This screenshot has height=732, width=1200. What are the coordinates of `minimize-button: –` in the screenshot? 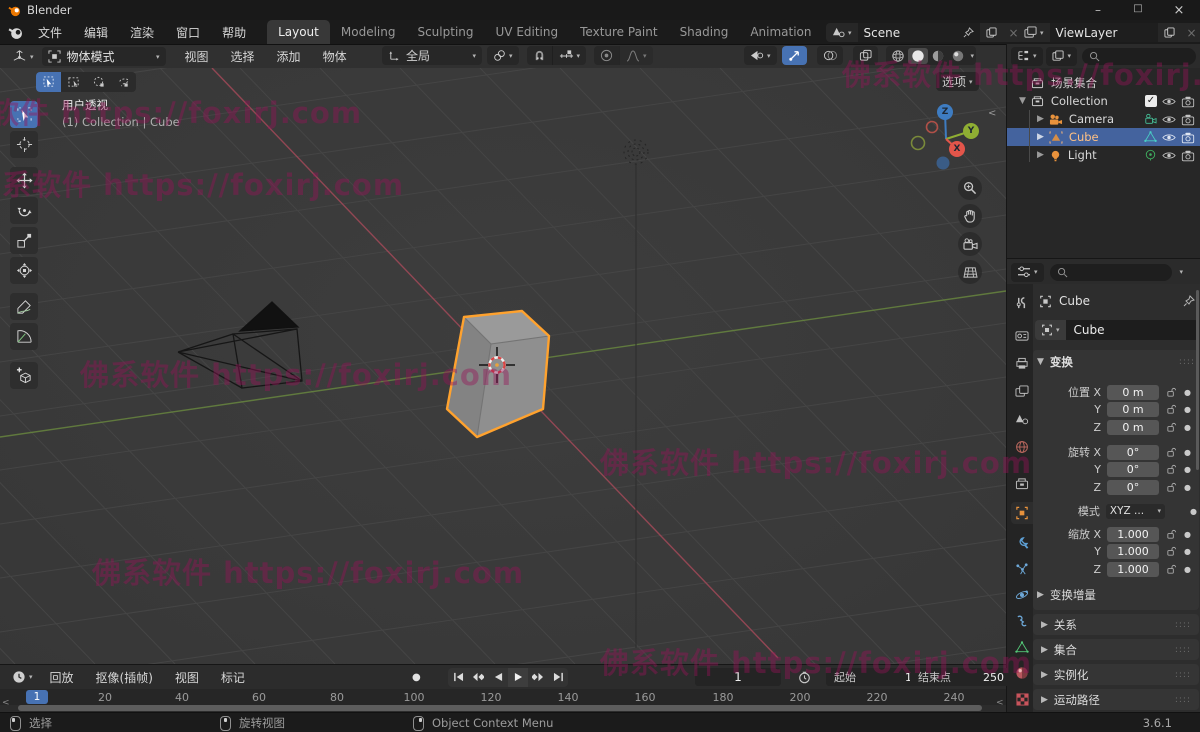 It's located at (1098, 10).